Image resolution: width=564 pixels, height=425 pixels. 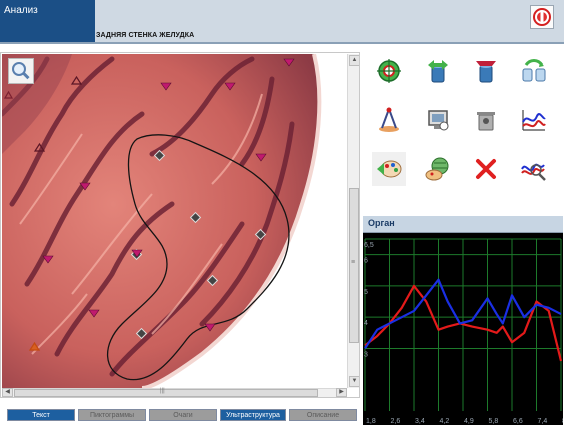 I want to click on close-button, so click(x=542, y=17).